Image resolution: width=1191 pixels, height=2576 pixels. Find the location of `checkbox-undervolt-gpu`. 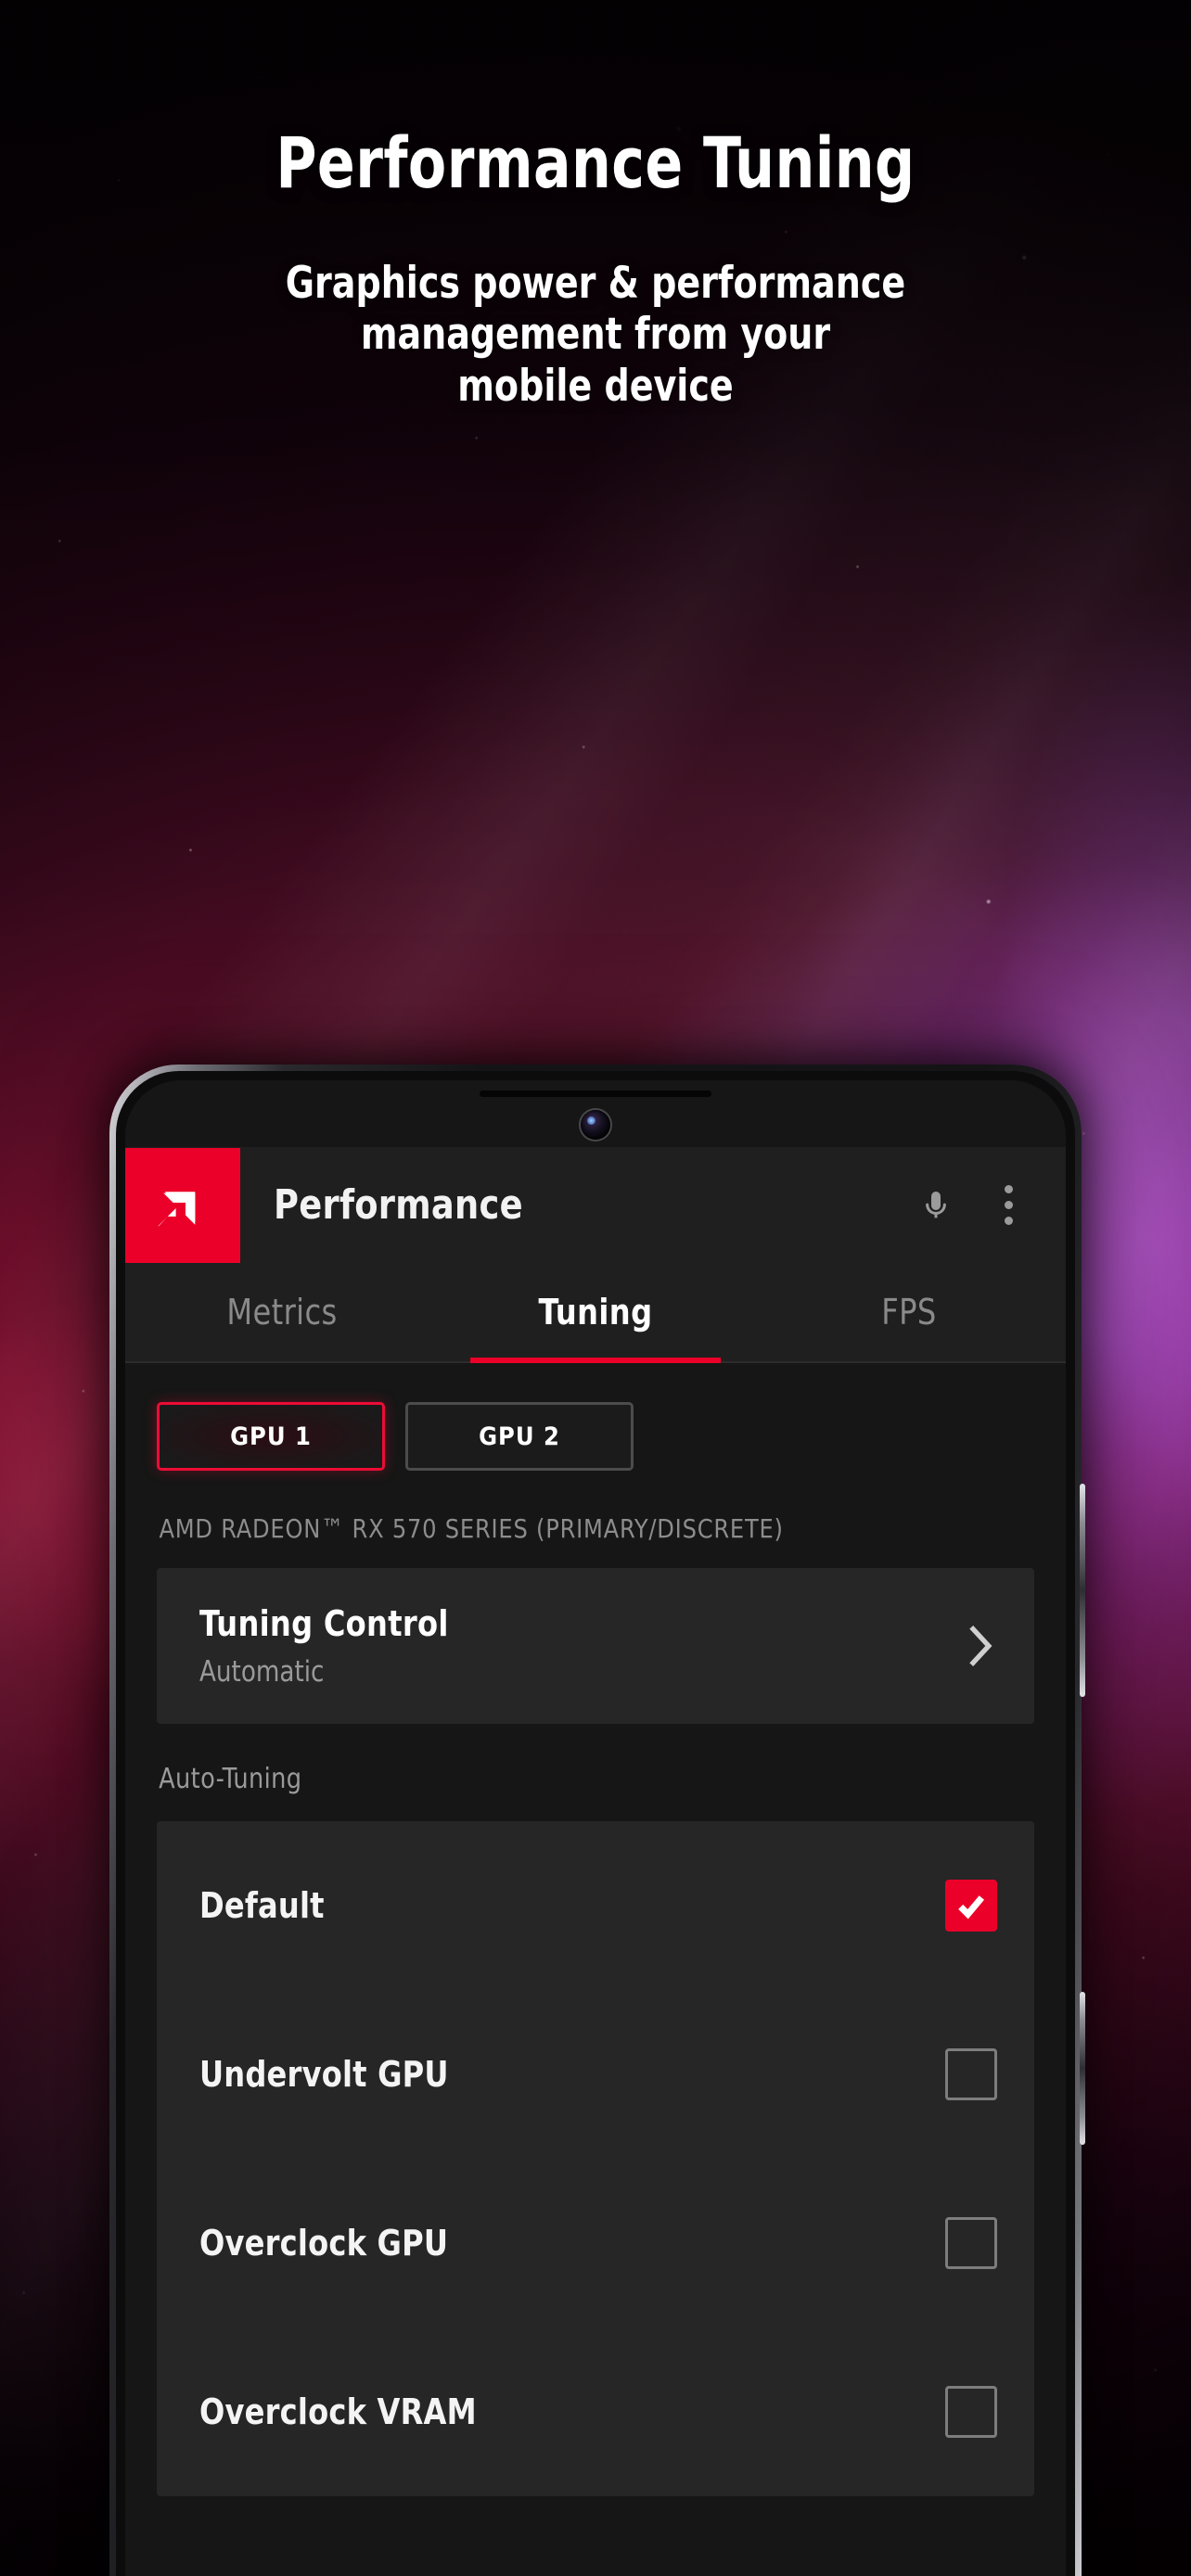

checkbox-undervolt-gpu is located at coordinates (971, 2074).